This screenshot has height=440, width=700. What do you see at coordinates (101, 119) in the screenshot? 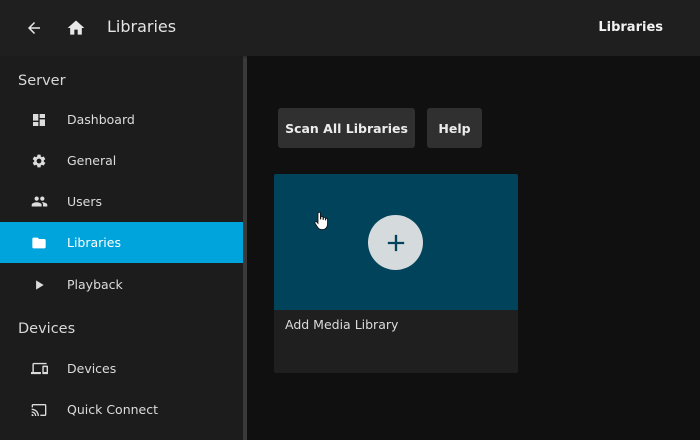
I see `sidebar-item-label: Dashboard` at bounding box center [101, 119].